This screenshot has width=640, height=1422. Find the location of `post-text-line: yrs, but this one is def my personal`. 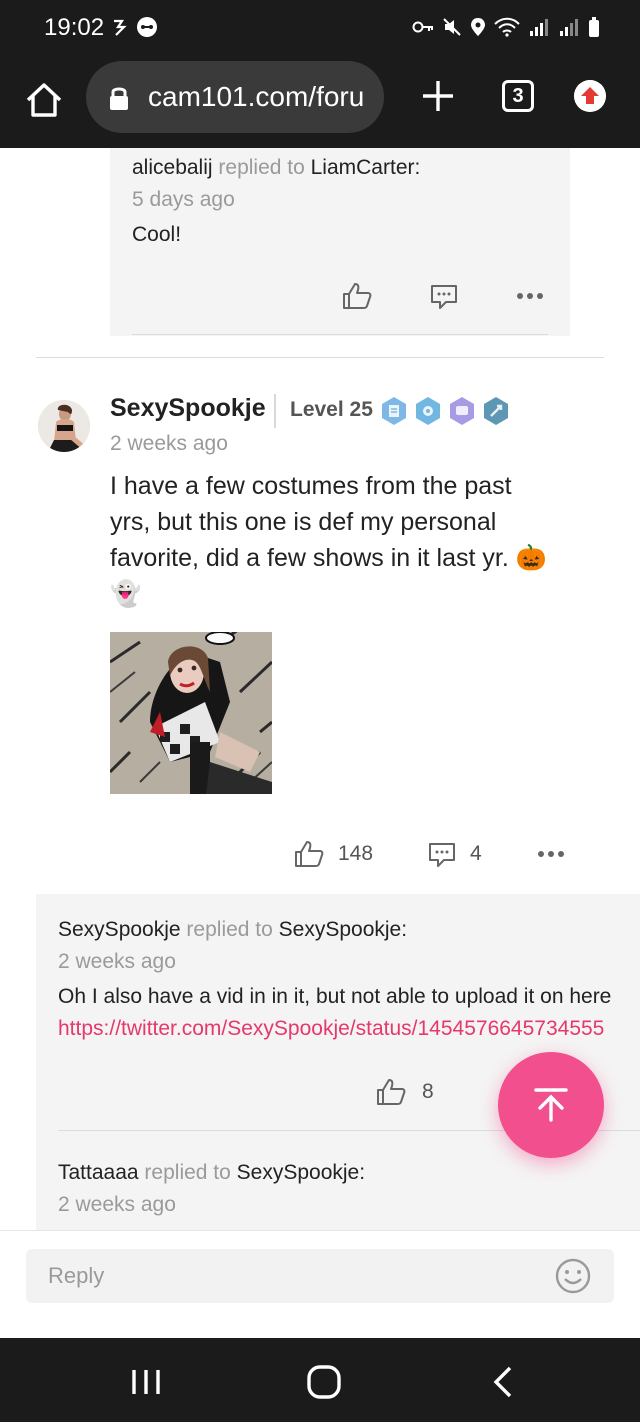

post-text-line: yrs, but this one is def my personal is located at coordinates (303, 522).